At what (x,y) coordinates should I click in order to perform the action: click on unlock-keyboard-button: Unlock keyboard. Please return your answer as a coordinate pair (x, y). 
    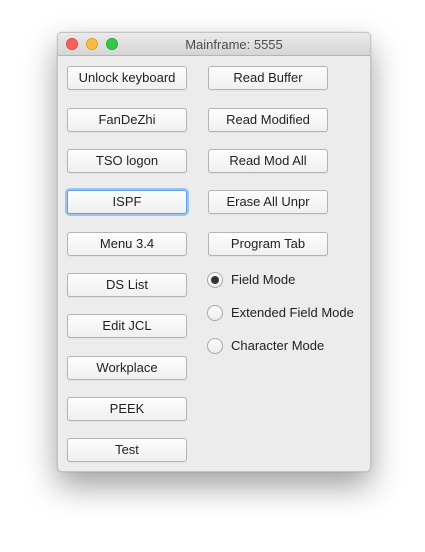
    Looking at the image, I should click on (127, 78).